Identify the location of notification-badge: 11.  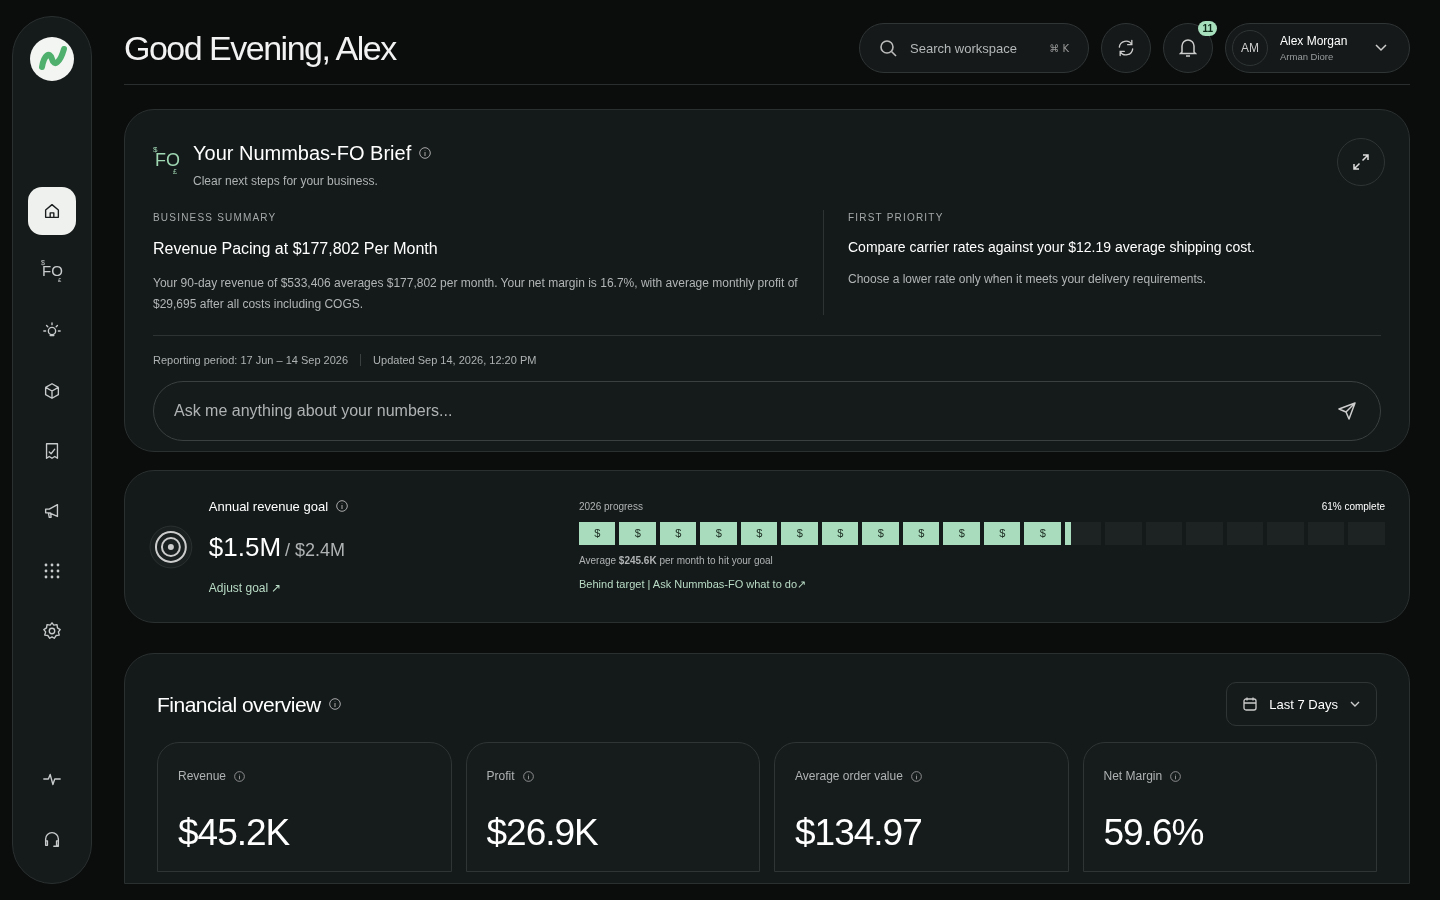
(1207, 28).